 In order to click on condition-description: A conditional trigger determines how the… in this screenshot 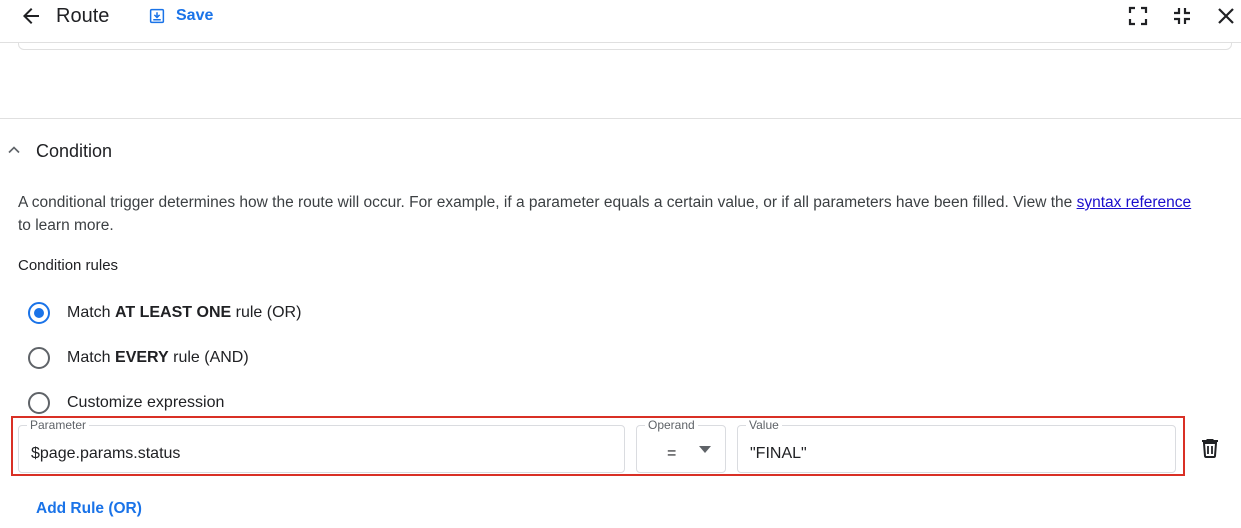, I will do `click(613, 214)`.